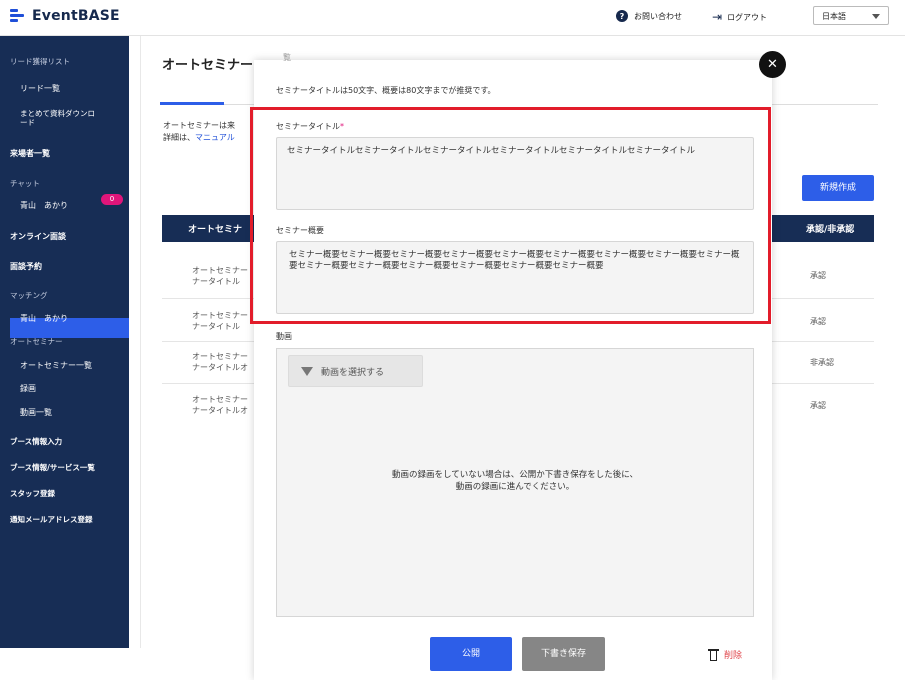 The width and height of the screenshot is (905, 680). What do you see at coordinates (44, 205) in the screenshot?
I see `sidebar-item-chat-user: 青山 あかり` at bounding box center [44, 205].